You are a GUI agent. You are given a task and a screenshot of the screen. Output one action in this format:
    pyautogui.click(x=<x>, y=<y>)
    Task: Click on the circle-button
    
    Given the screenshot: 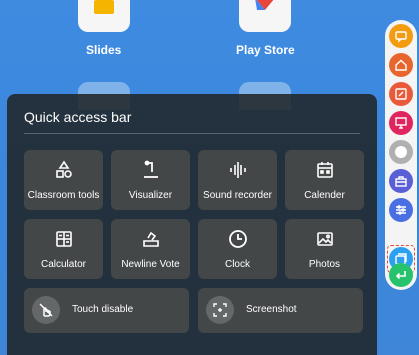 What is the action you would take?
    pyautogui.click(x=401, y=152)
    